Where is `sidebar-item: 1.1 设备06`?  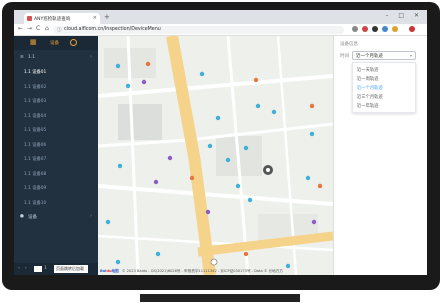
sidebar-item: 1.1 设备06 is located at coordinates (56, 144).